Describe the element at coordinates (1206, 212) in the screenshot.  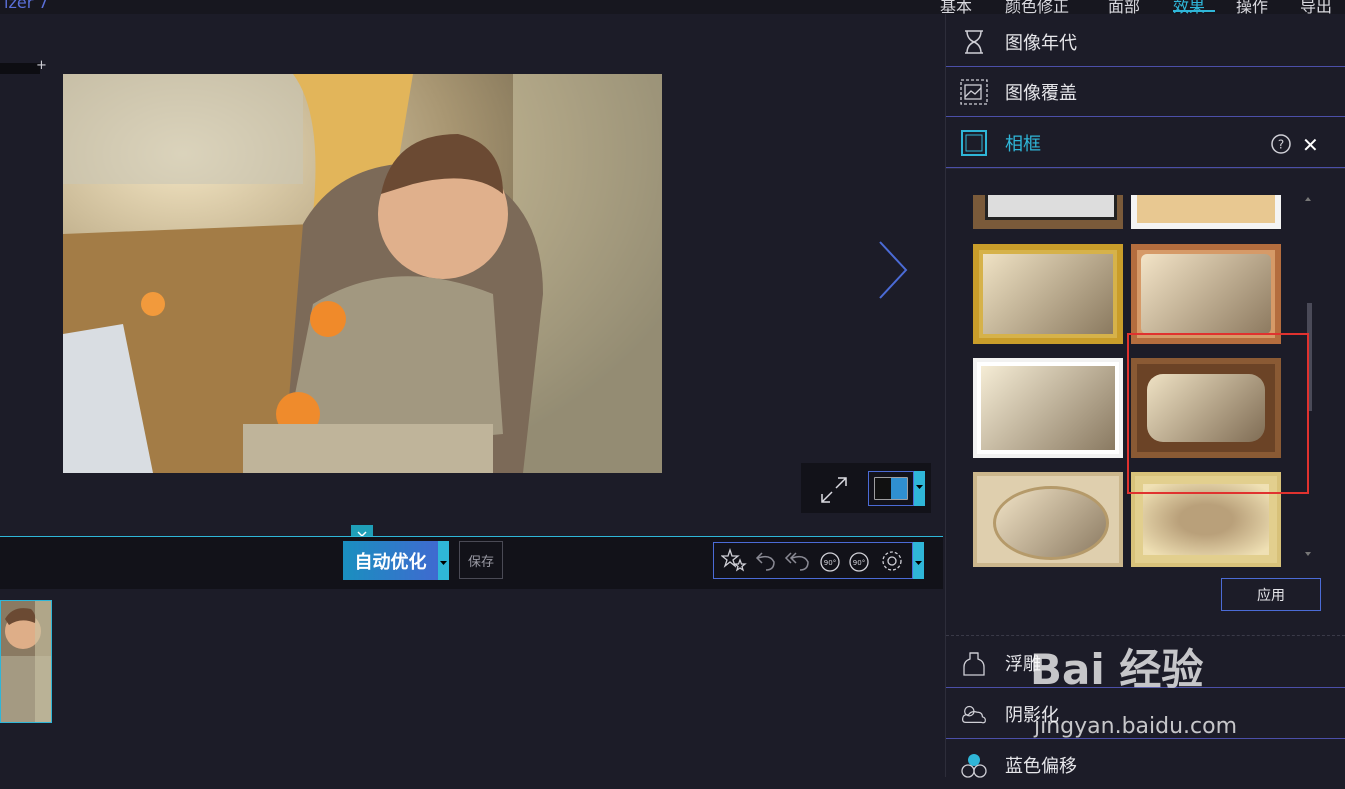
I see `frame-option-white` at that location.